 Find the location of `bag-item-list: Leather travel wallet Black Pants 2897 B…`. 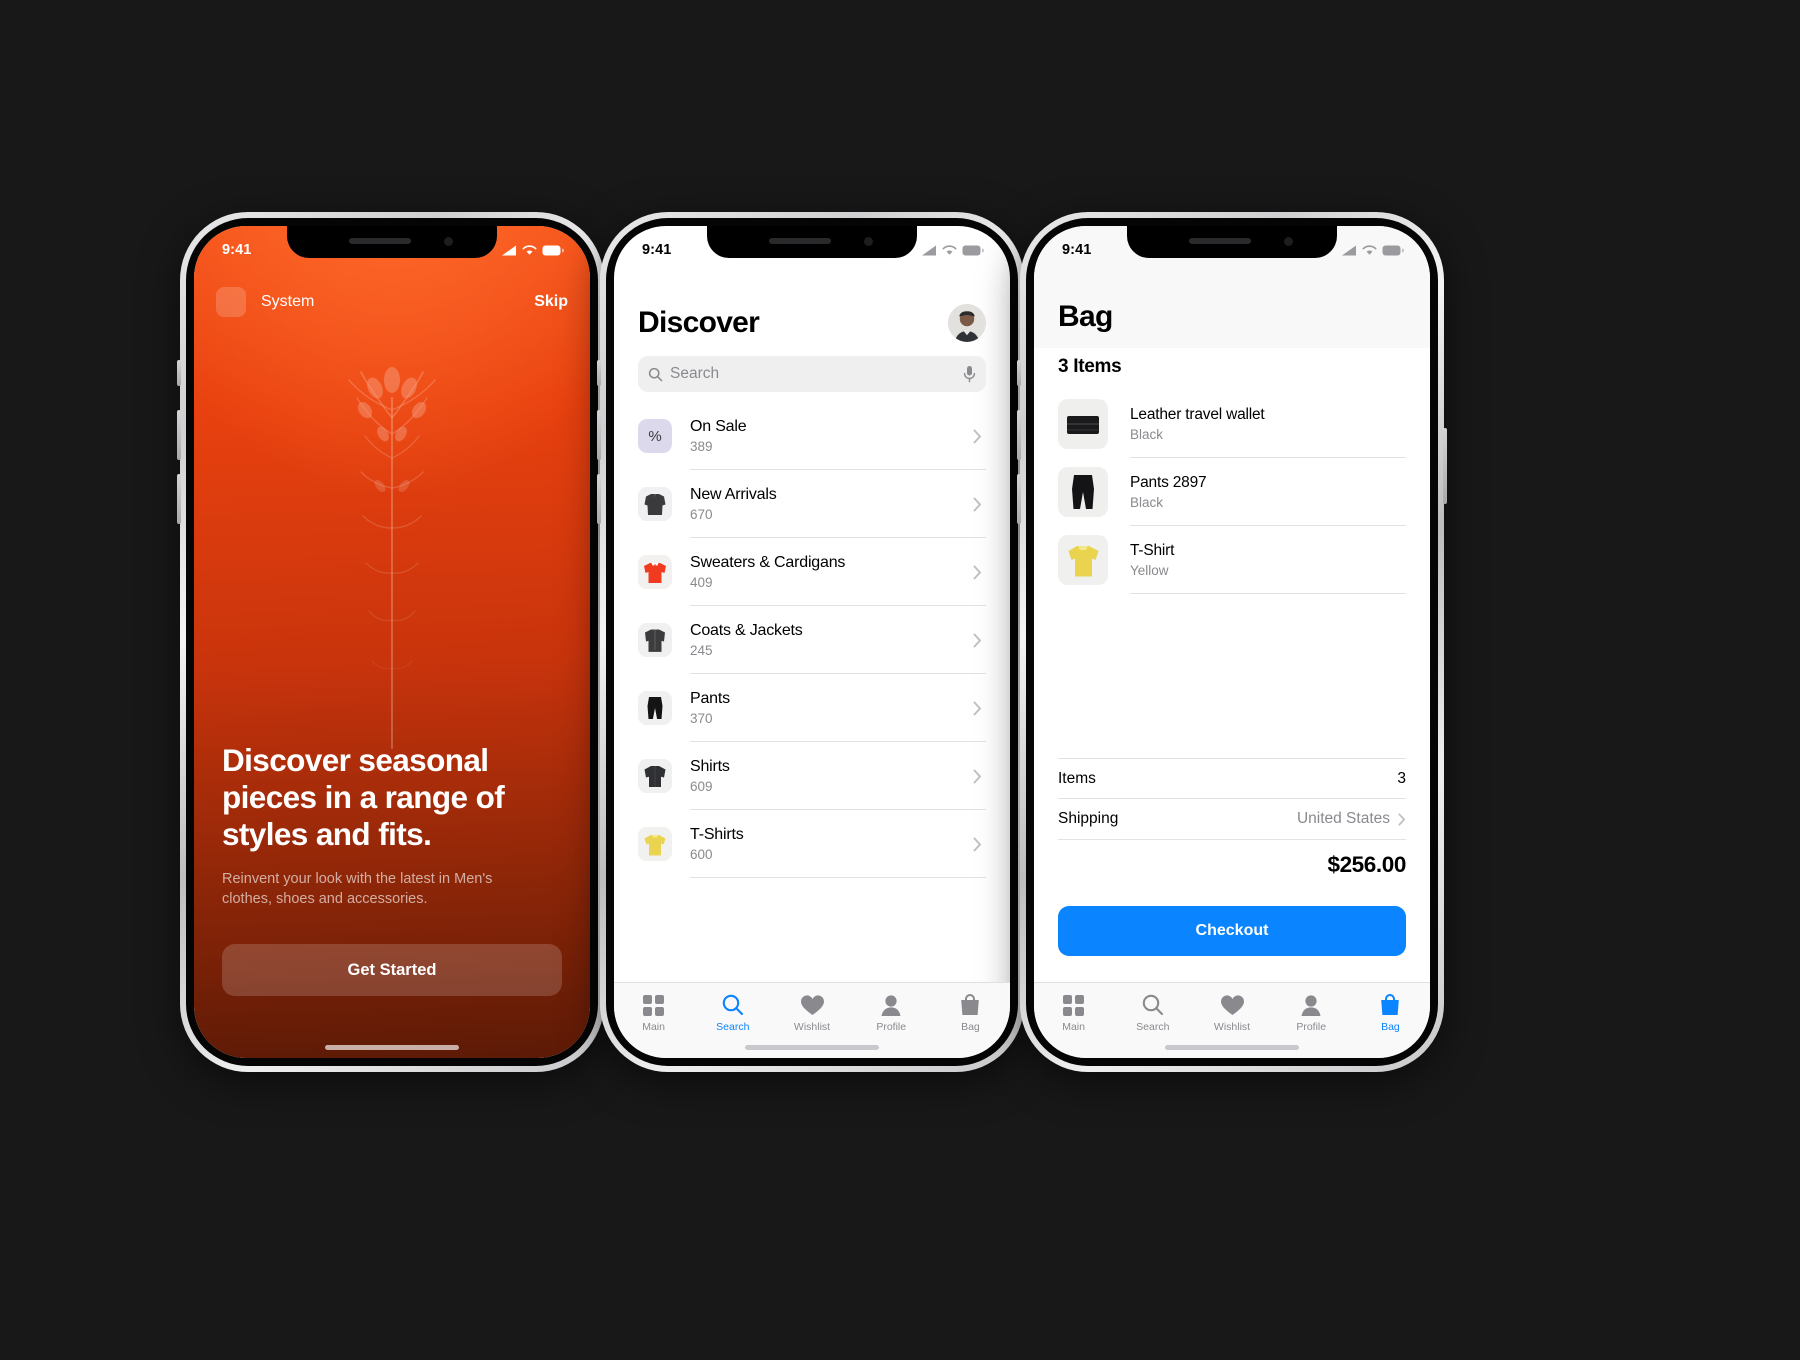

bag-item-list: Leather travel wallet Black Pants 2897 B… is located at coordinates (1232, 492).